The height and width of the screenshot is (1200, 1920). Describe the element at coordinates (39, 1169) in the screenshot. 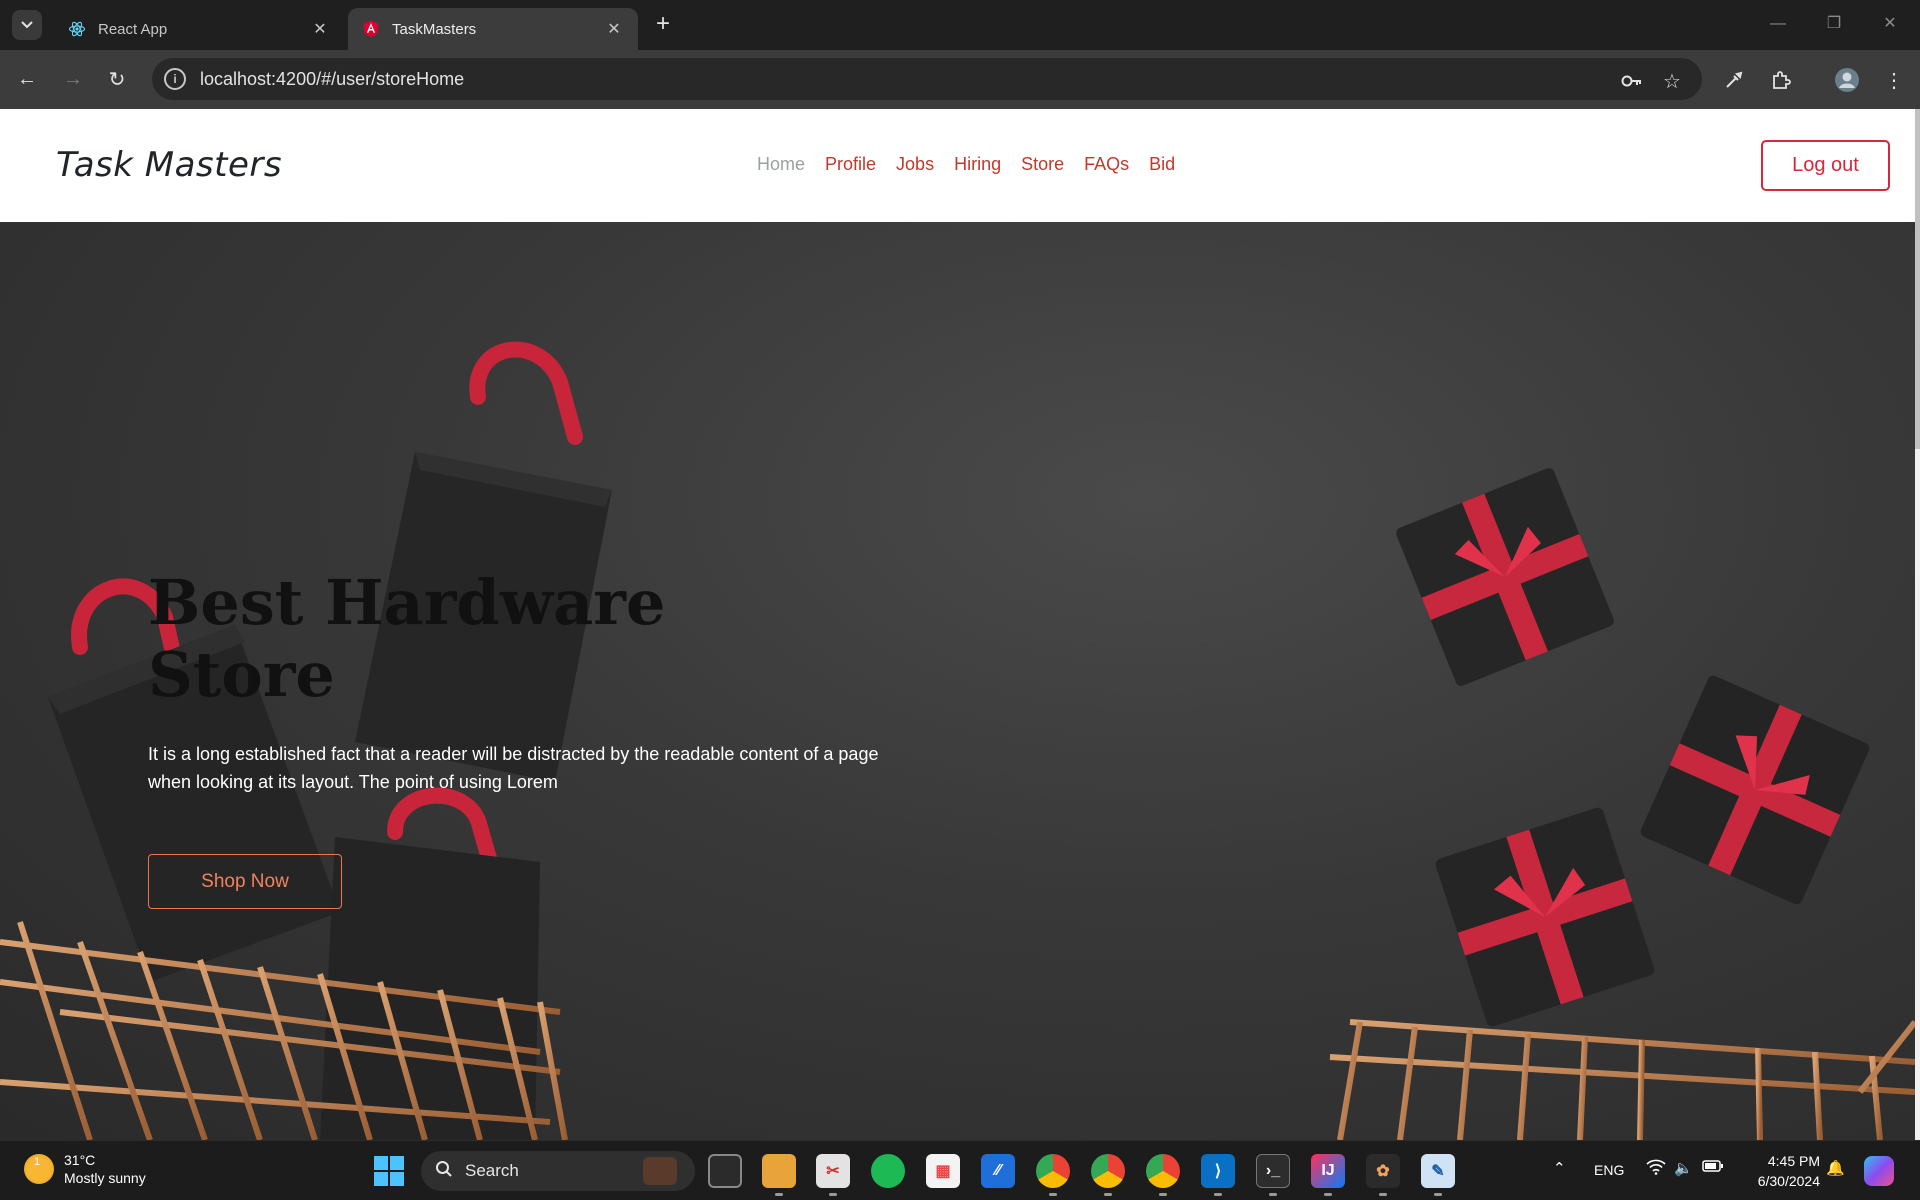

I see `weather-sun-icon: 1` at that location.